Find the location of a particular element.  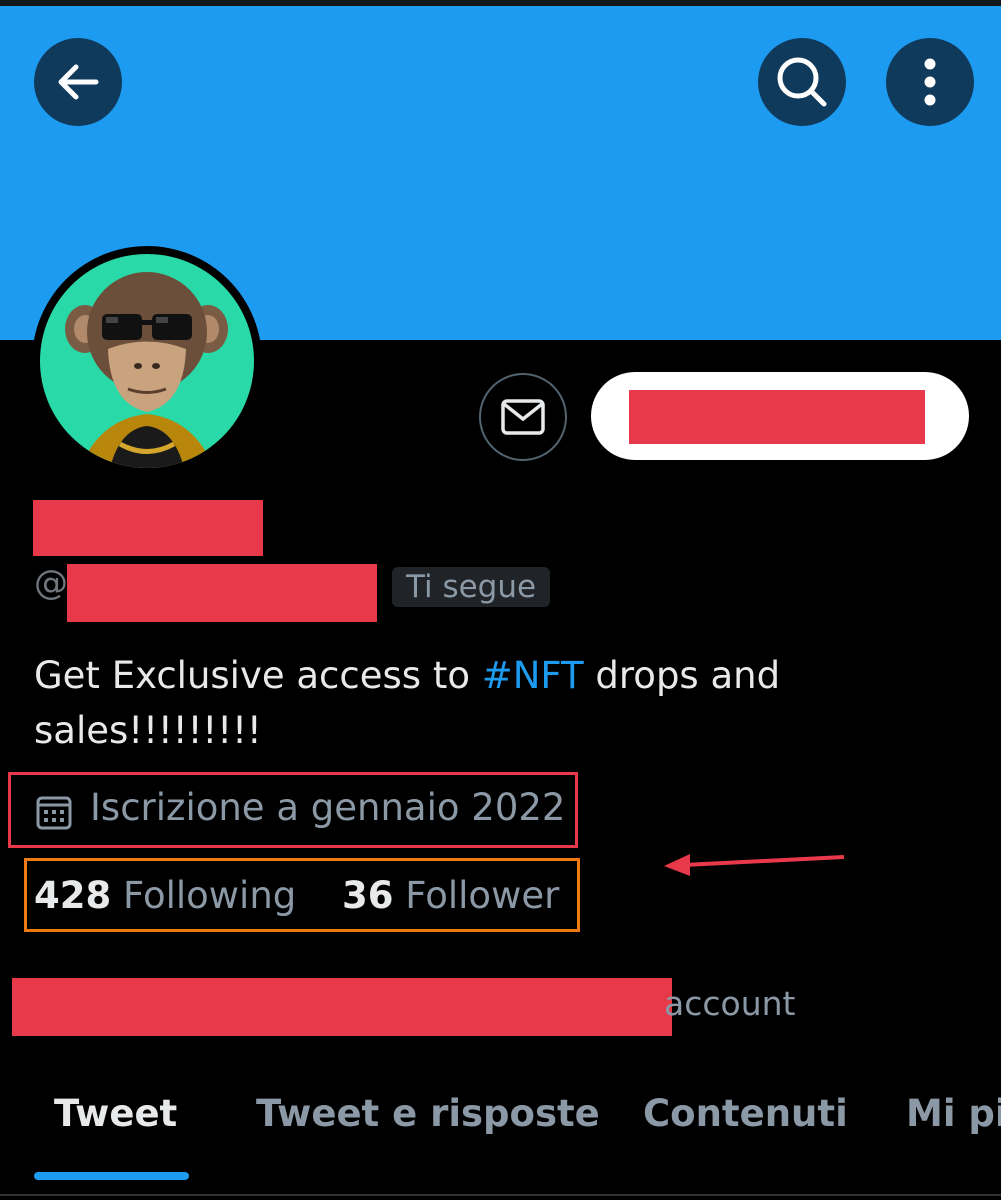

arrow-left-icon is located at coordinates (78, 82).